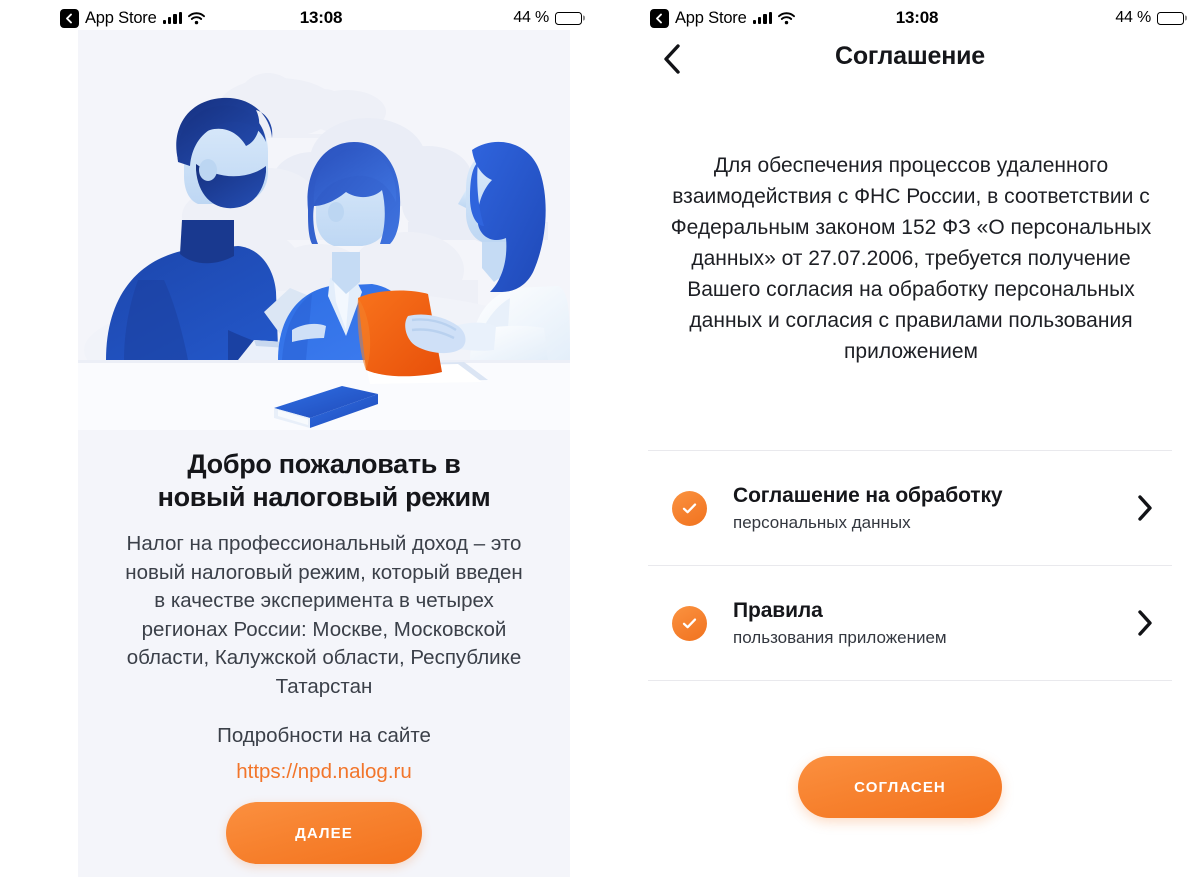 The image size is (1200, 877). What do you see at coordinates (324, 497) in the screenshot?
I see `page-title-line-2: новый налоговый режим` at bounding box center [324, 497].